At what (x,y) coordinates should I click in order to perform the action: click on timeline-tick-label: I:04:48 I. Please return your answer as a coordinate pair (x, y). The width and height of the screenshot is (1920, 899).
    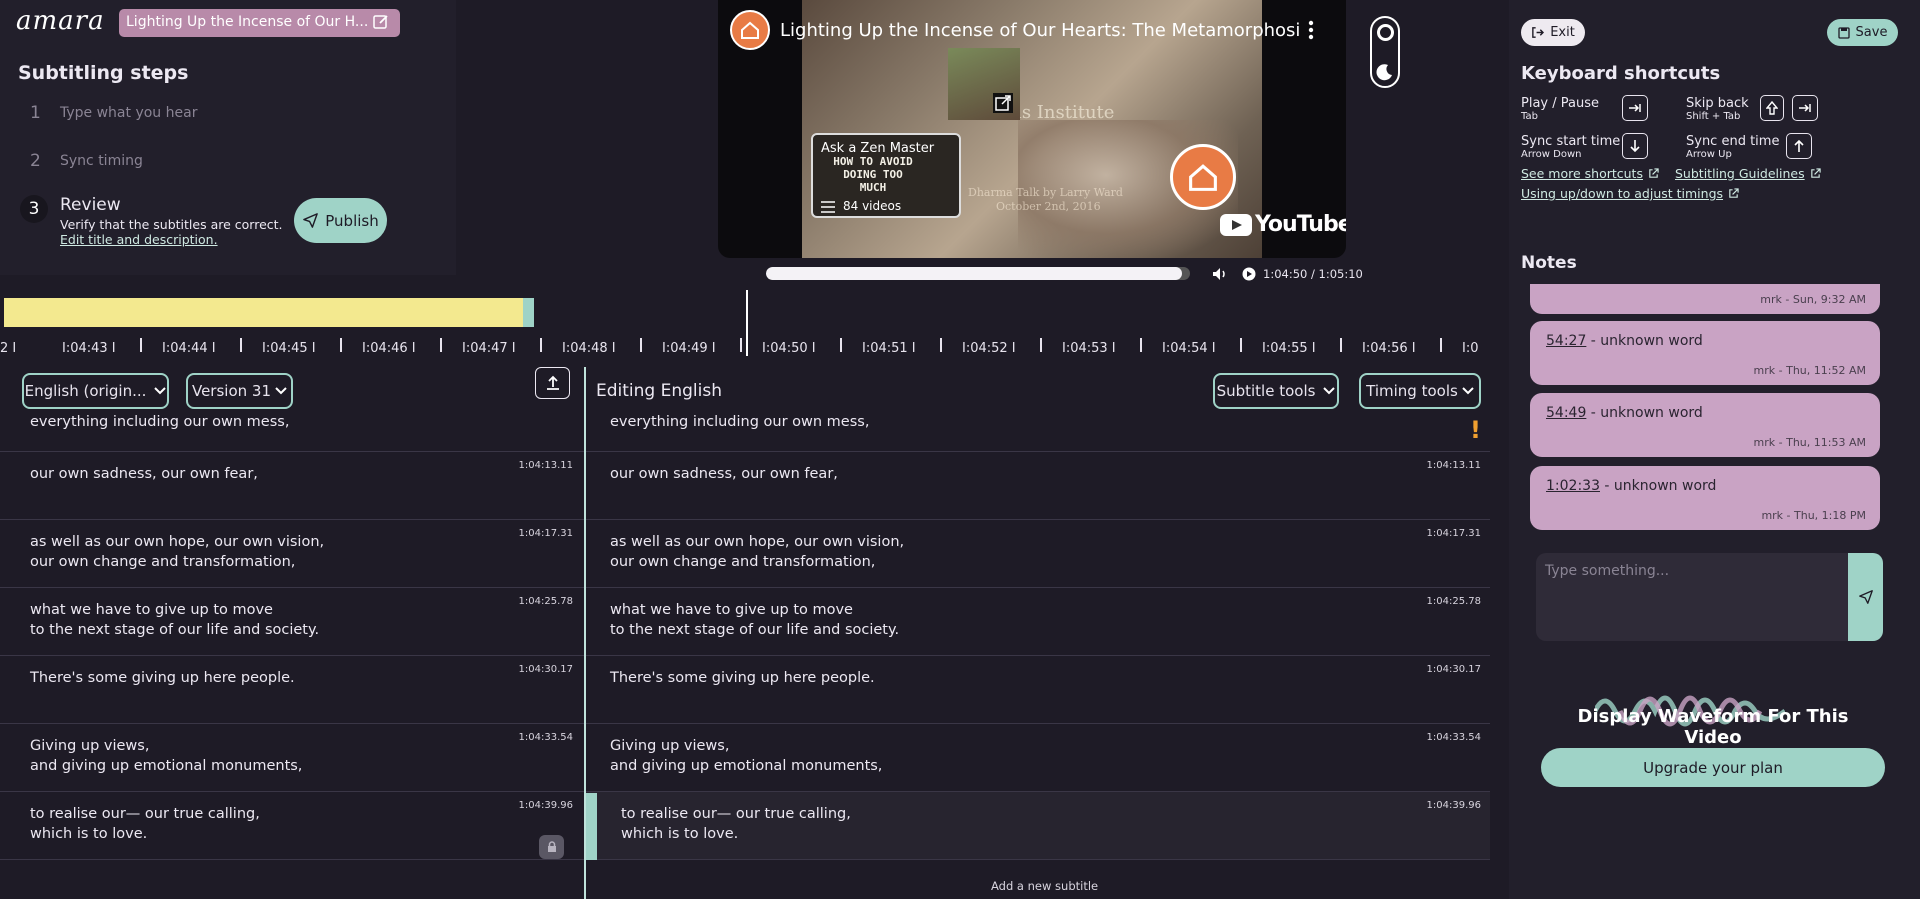
    Looking at the image, I should click on (589, 348).